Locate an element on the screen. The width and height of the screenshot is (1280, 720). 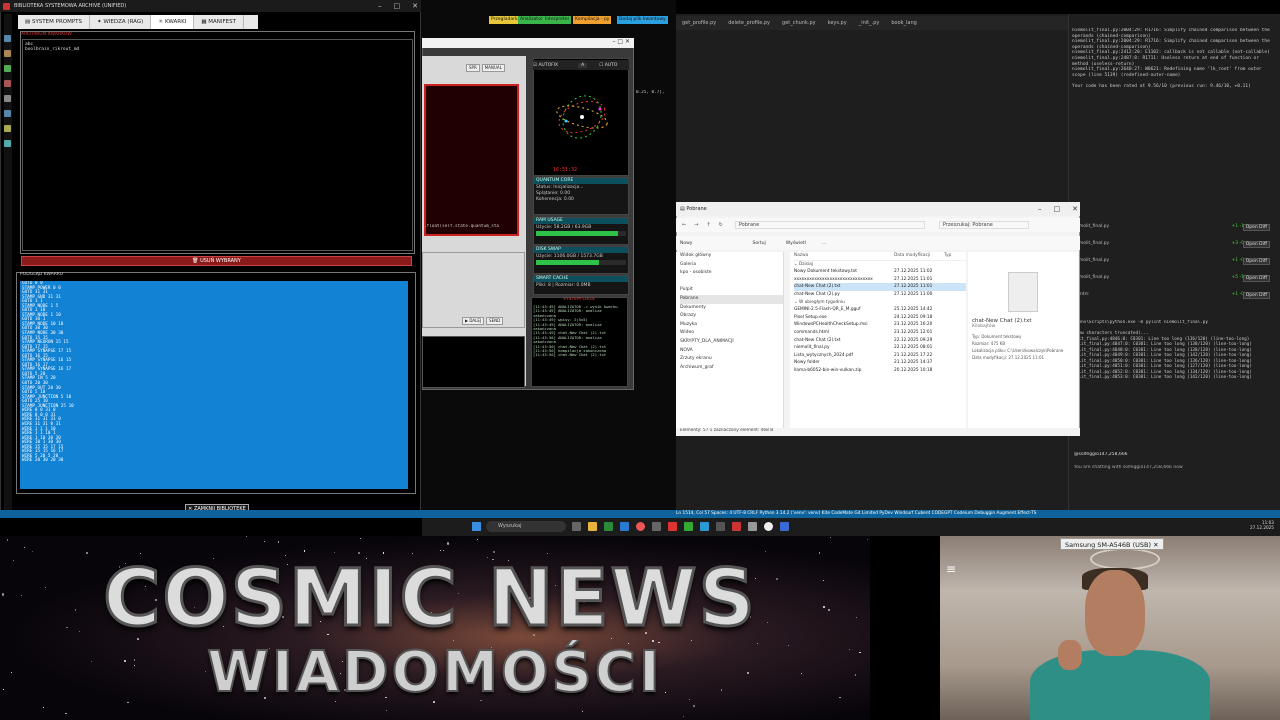
tag-compile: Kompilacja - py is located at coordinates (592, 20).